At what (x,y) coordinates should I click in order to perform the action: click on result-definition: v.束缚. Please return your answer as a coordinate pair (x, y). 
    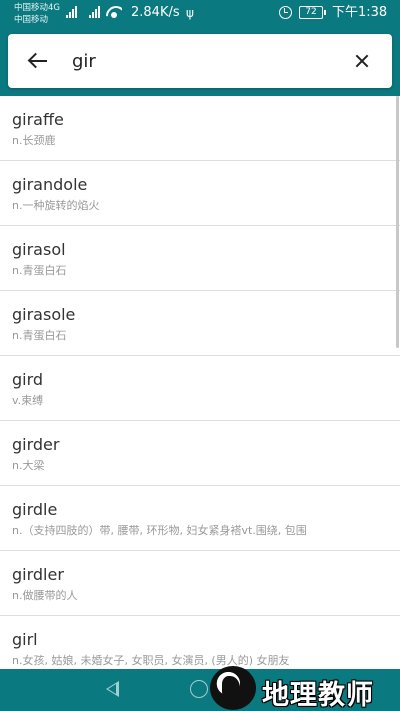
    Looking at the image, I should click on (28, 400).